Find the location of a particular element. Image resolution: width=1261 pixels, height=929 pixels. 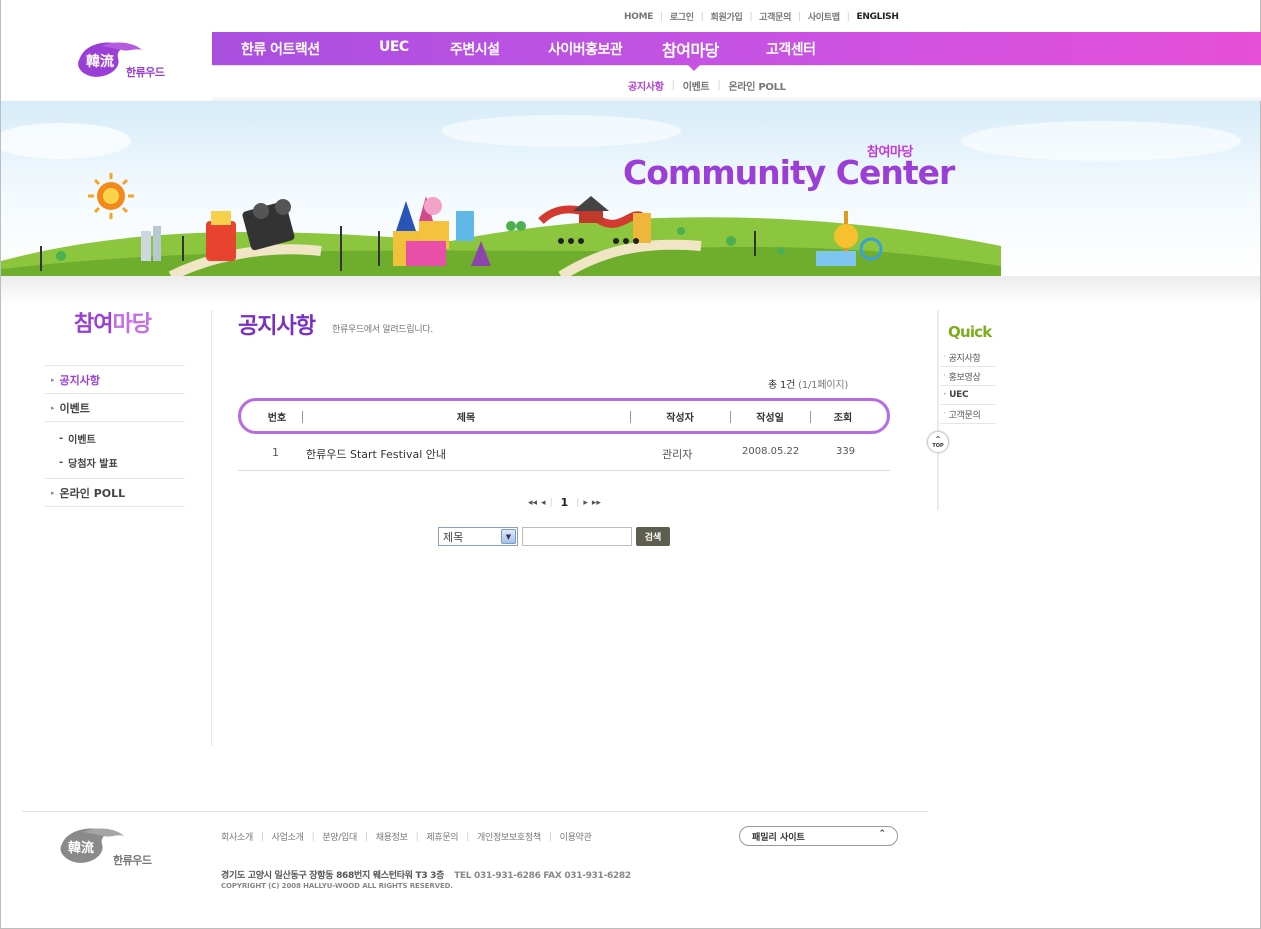

col-title: 제목 is located at coordinates (466, 418).